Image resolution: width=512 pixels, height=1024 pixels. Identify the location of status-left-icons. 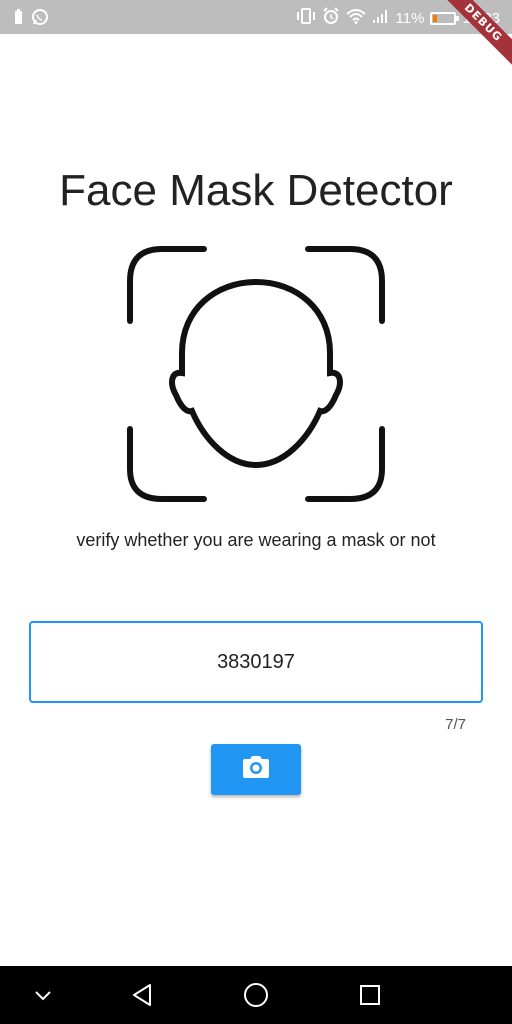
(31, 19).